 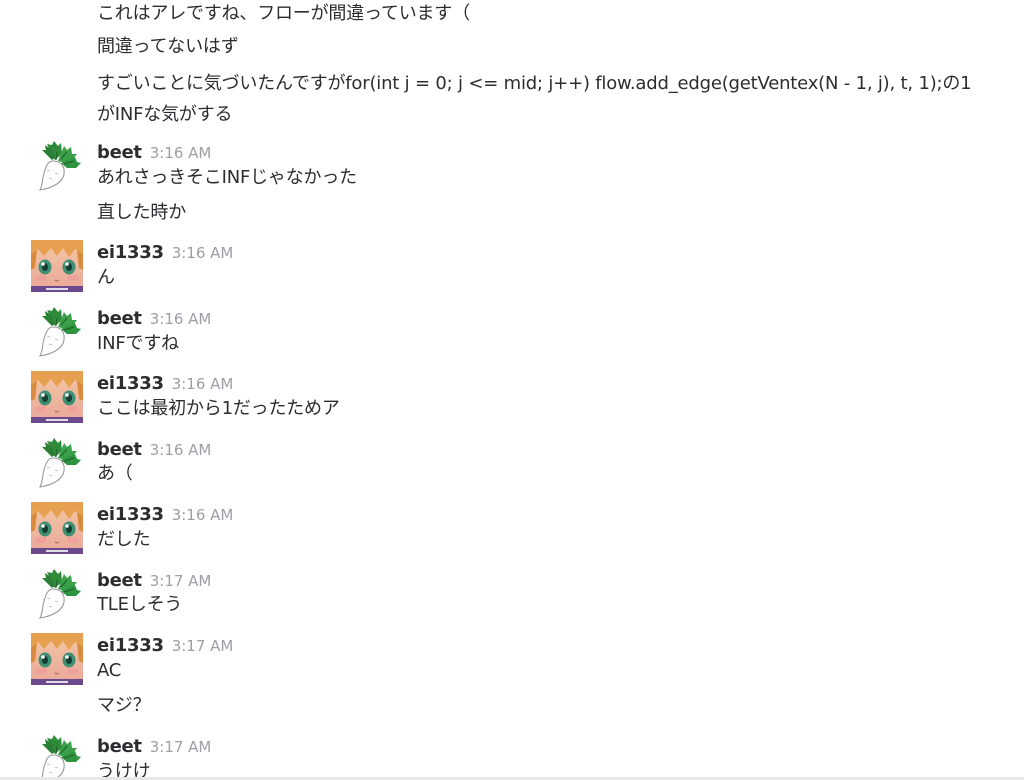 I want to click on message-text: あれさっきそこINFじゃなかった, so click(x=227, y=177).